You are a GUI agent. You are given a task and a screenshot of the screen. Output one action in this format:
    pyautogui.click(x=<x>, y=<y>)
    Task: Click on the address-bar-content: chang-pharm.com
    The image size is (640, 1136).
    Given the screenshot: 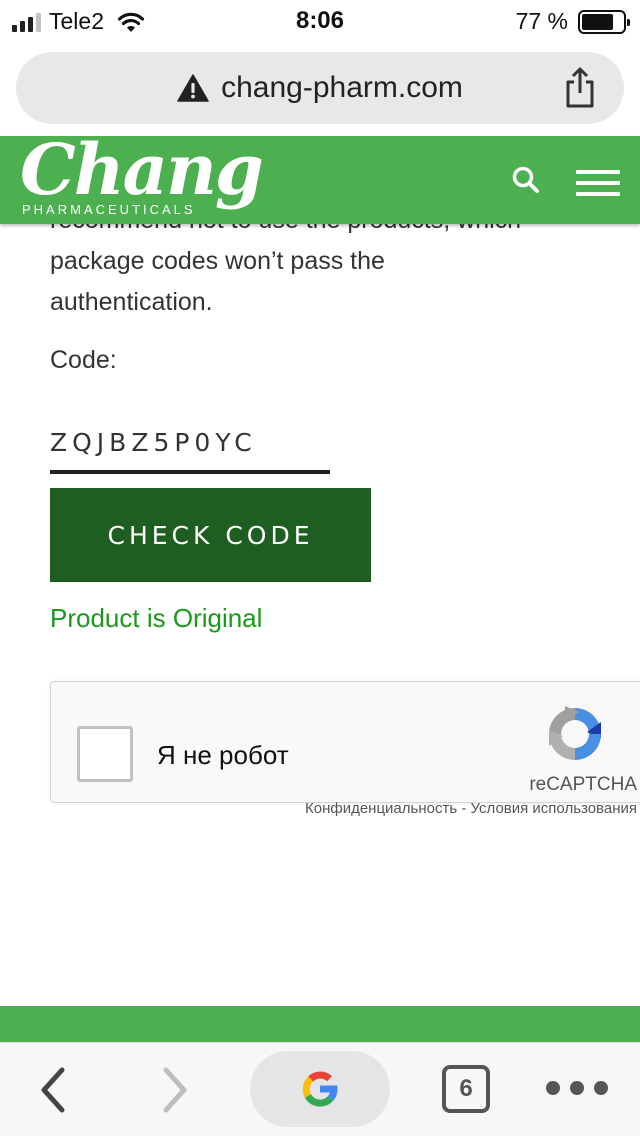 What is the action you would take?
    pyautogui.click(x=320, y=88)
    